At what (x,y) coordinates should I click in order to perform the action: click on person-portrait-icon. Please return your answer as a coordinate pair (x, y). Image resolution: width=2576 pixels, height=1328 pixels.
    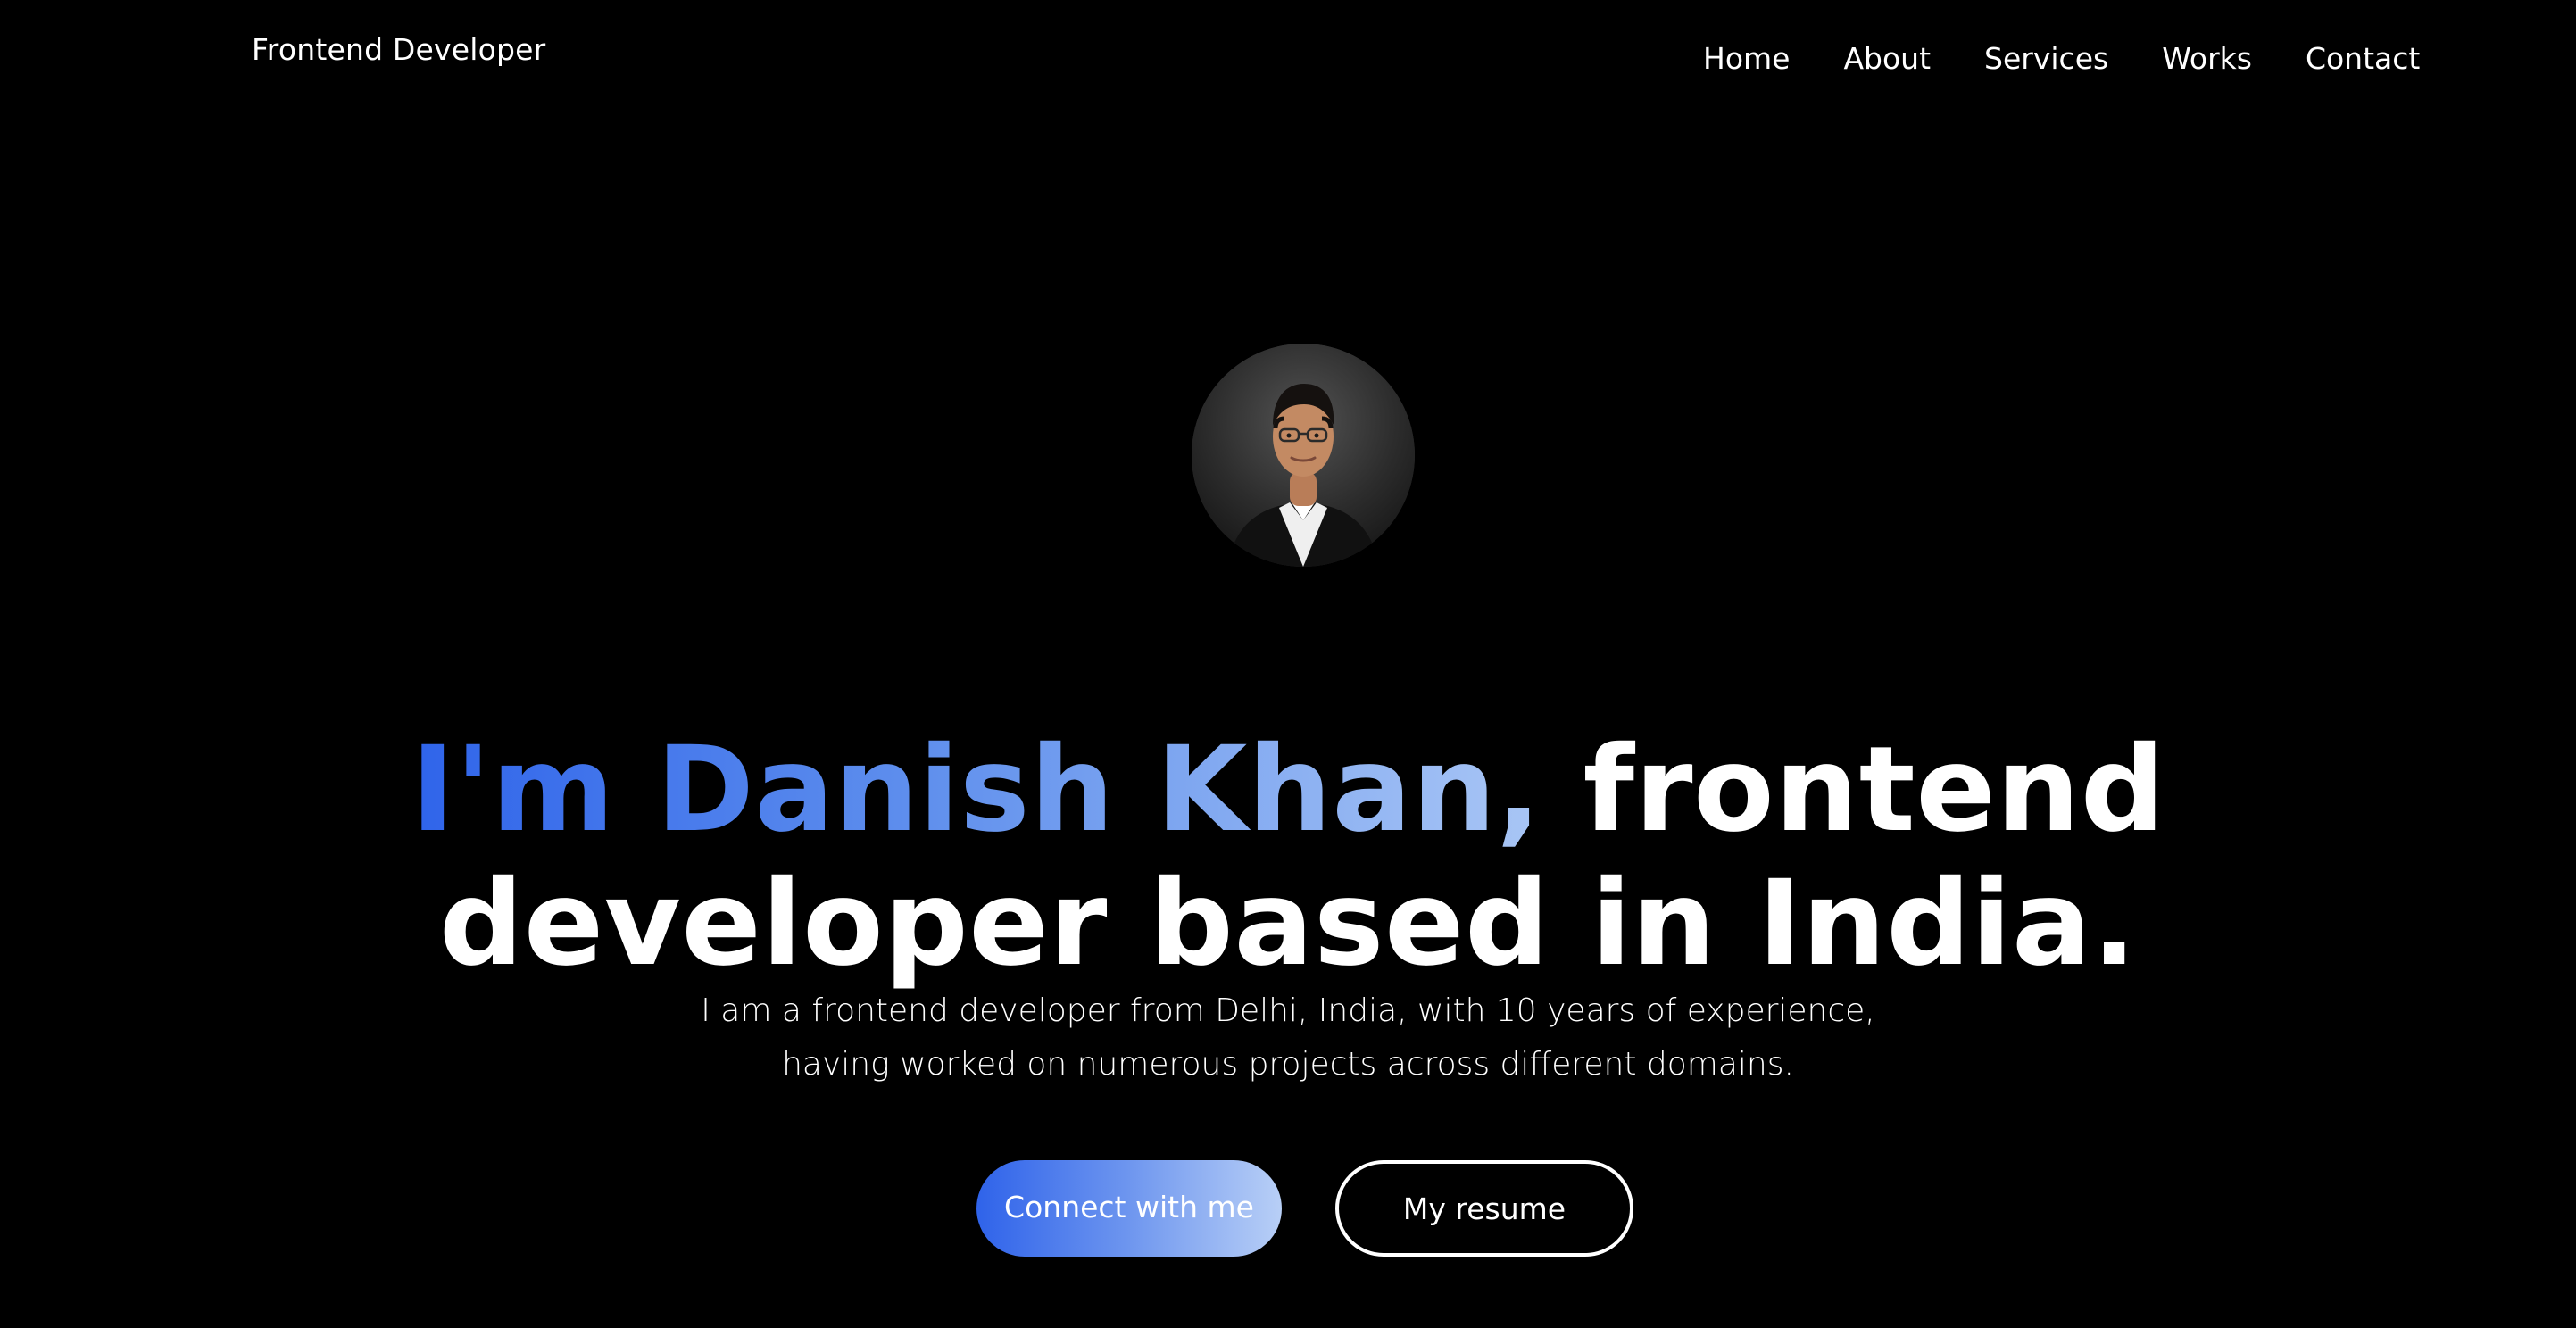
    Looking at the image, I should click on (1303, 455).